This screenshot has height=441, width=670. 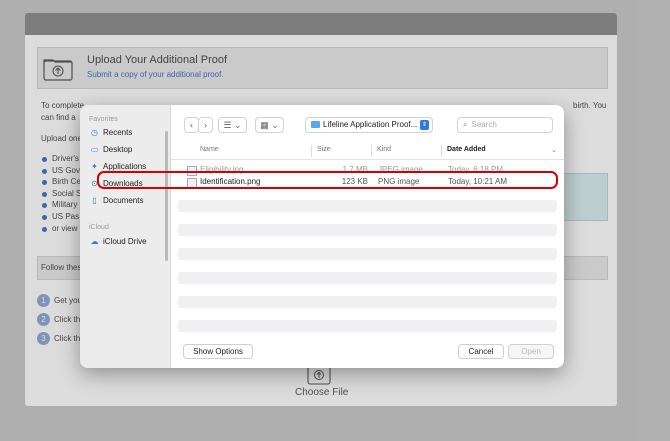 I want to click on sidebar-item-documents: ▯ Documents, so click(x=116, y=201).